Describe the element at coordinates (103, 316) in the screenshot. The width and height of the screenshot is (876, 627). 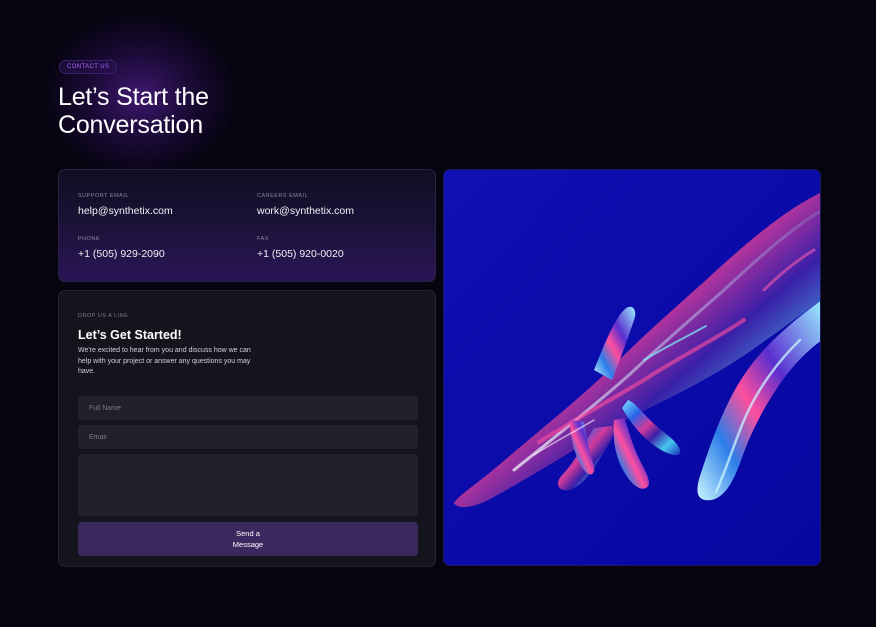
I see `form-eyebrow: DROP US A LINE` at that location.